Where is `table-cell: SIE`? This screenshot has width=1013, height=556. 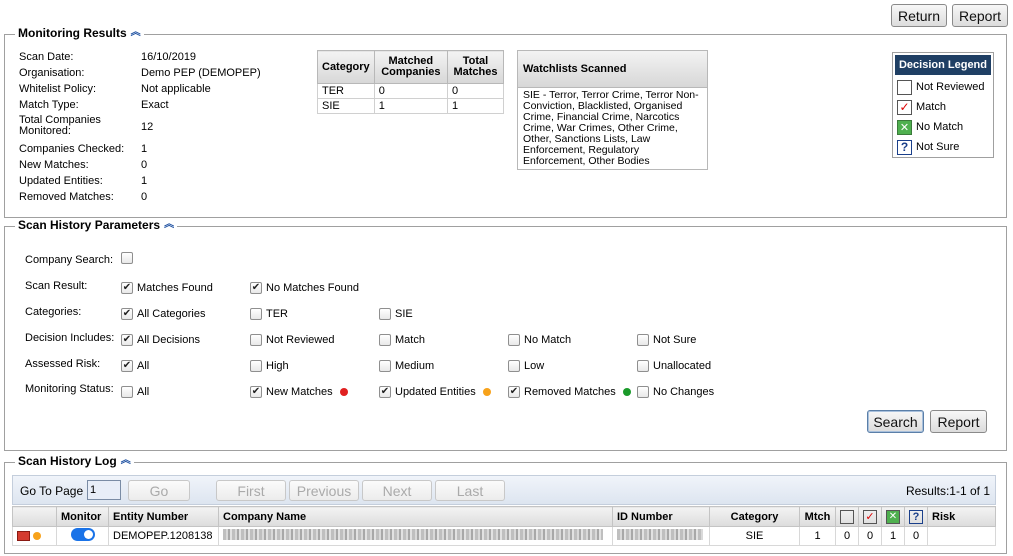
table-cell: SIE is located at coordinates (346, 106).